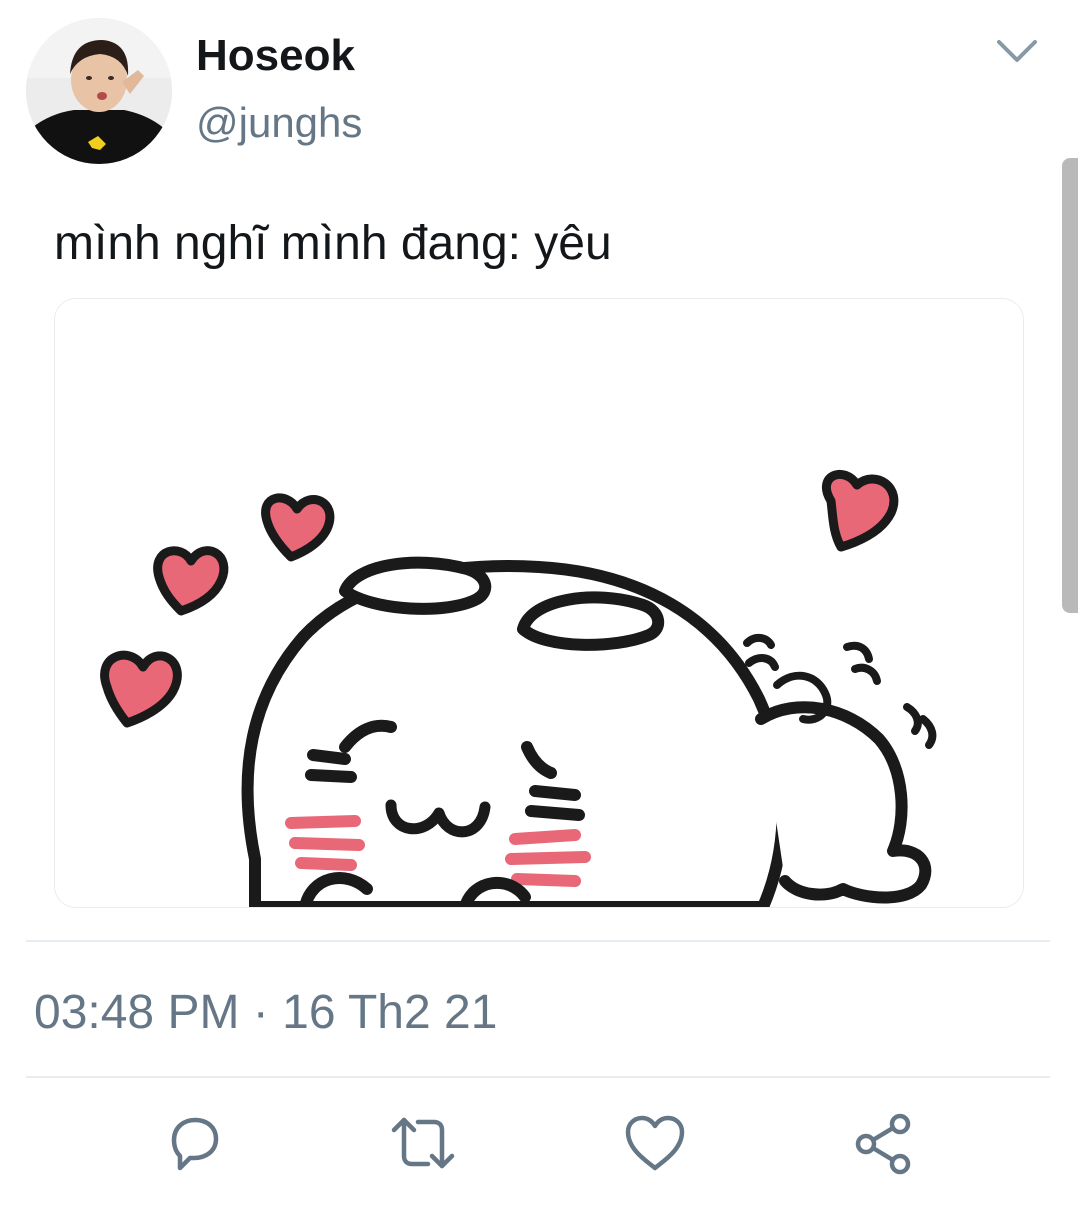 The image size is (1078, 1214). I want to click on like-button, so click(655, 1143).